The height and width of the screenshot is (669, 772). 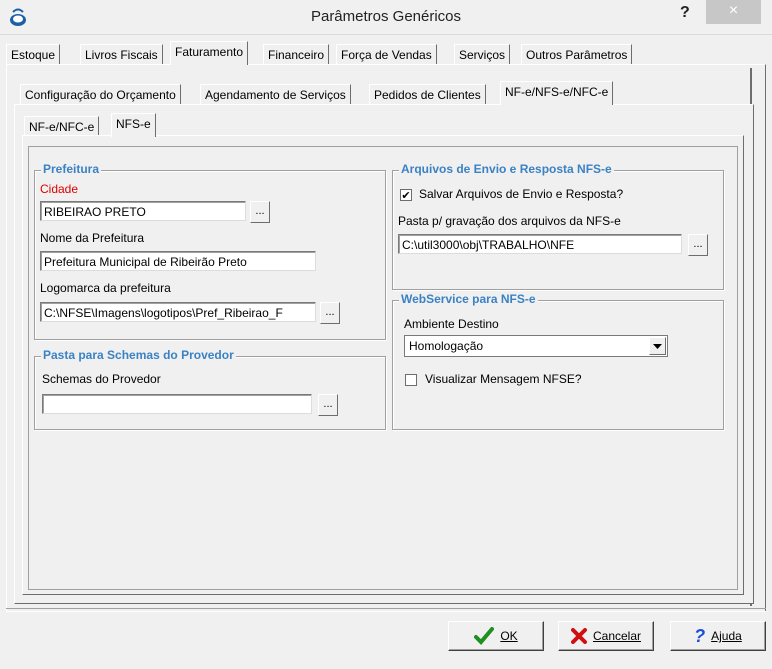 I want to click on salvar-arquivos-checkbox: ✔, so click(x=406, y=195).